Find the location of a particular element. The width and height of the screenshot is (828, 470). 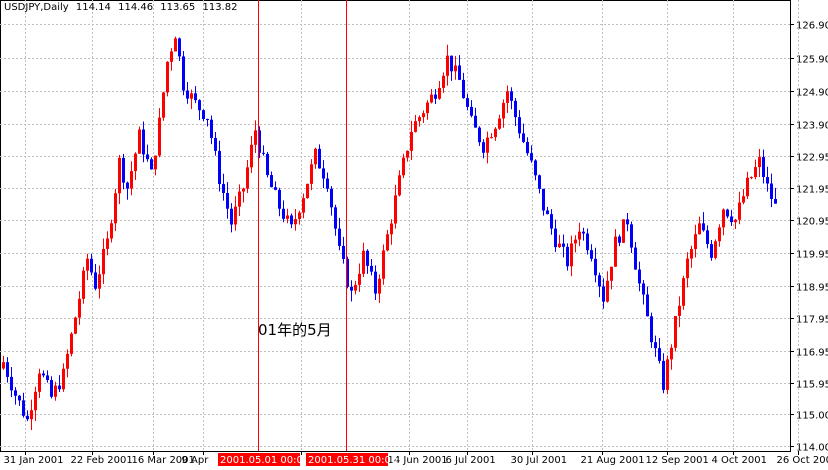

low-value: 113.65 is located at coordinates (178, 7).